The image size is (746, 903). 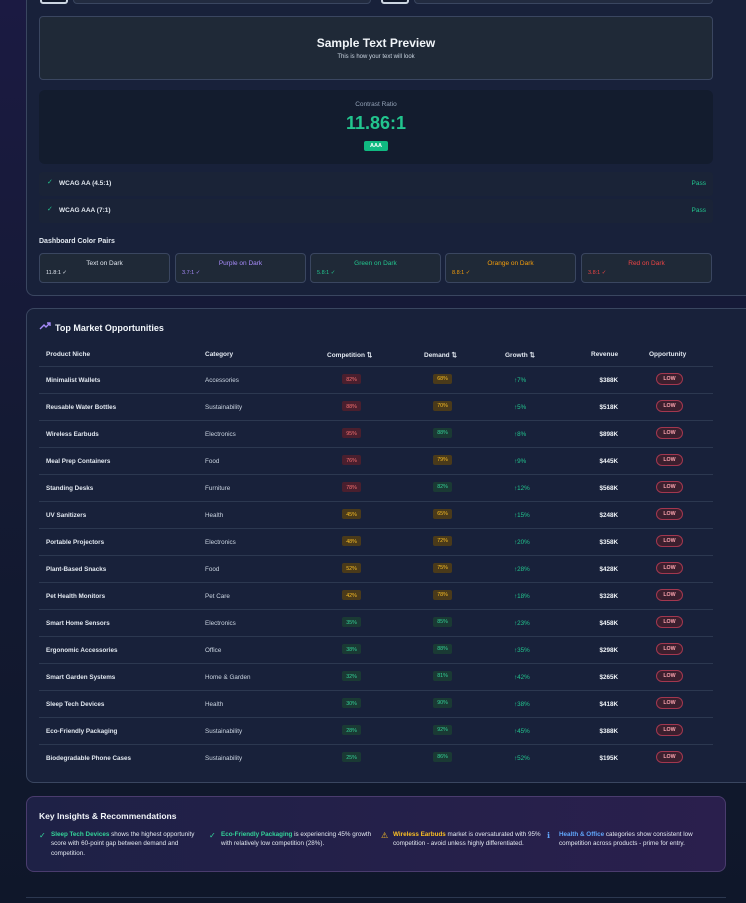 I want to click on niche-cell: Reusable Water Bottles, so click(x=81, y=407).